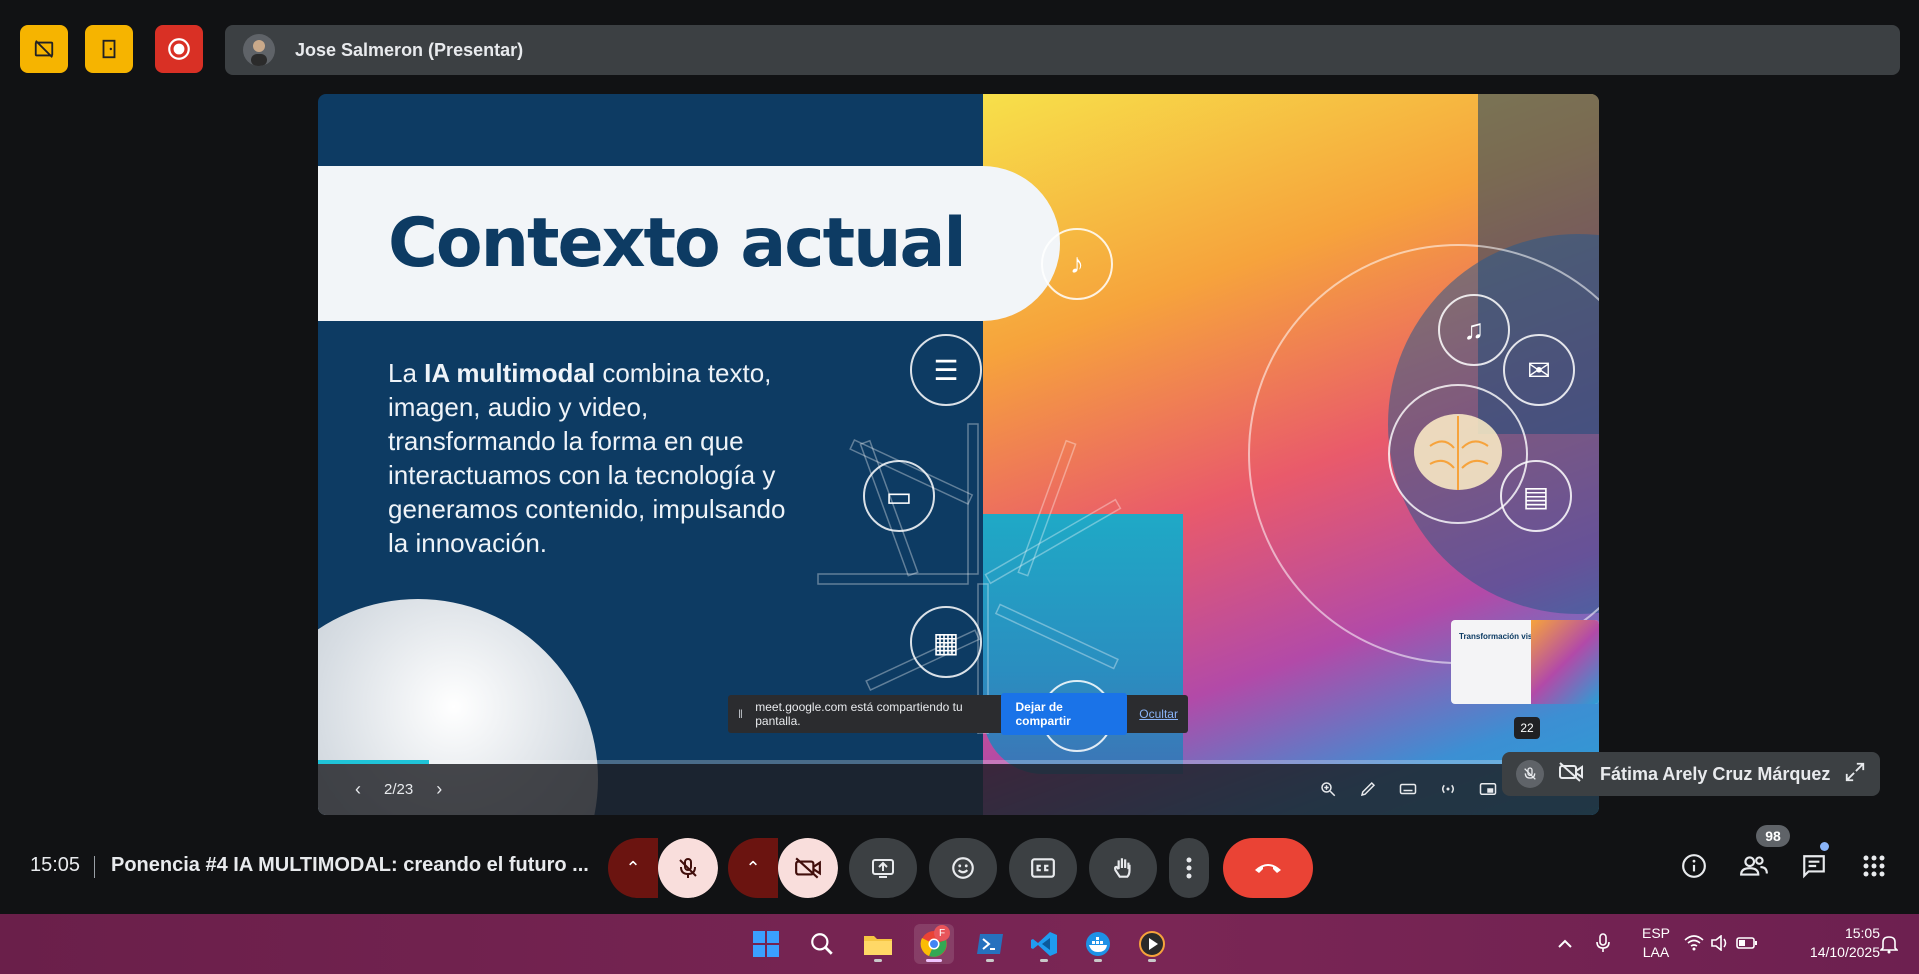  I want to click on notifications-button, so click(1889, 944).